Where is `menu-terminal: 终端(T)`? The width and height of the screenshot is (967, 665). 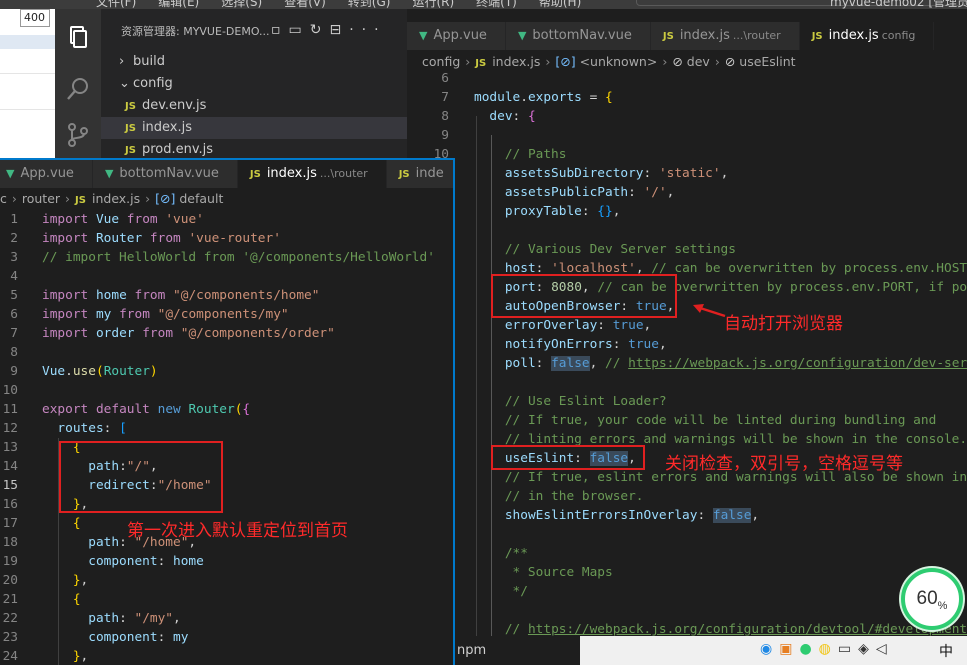 menu-terminal: 终端(T) is located at coordinates (496, 4).